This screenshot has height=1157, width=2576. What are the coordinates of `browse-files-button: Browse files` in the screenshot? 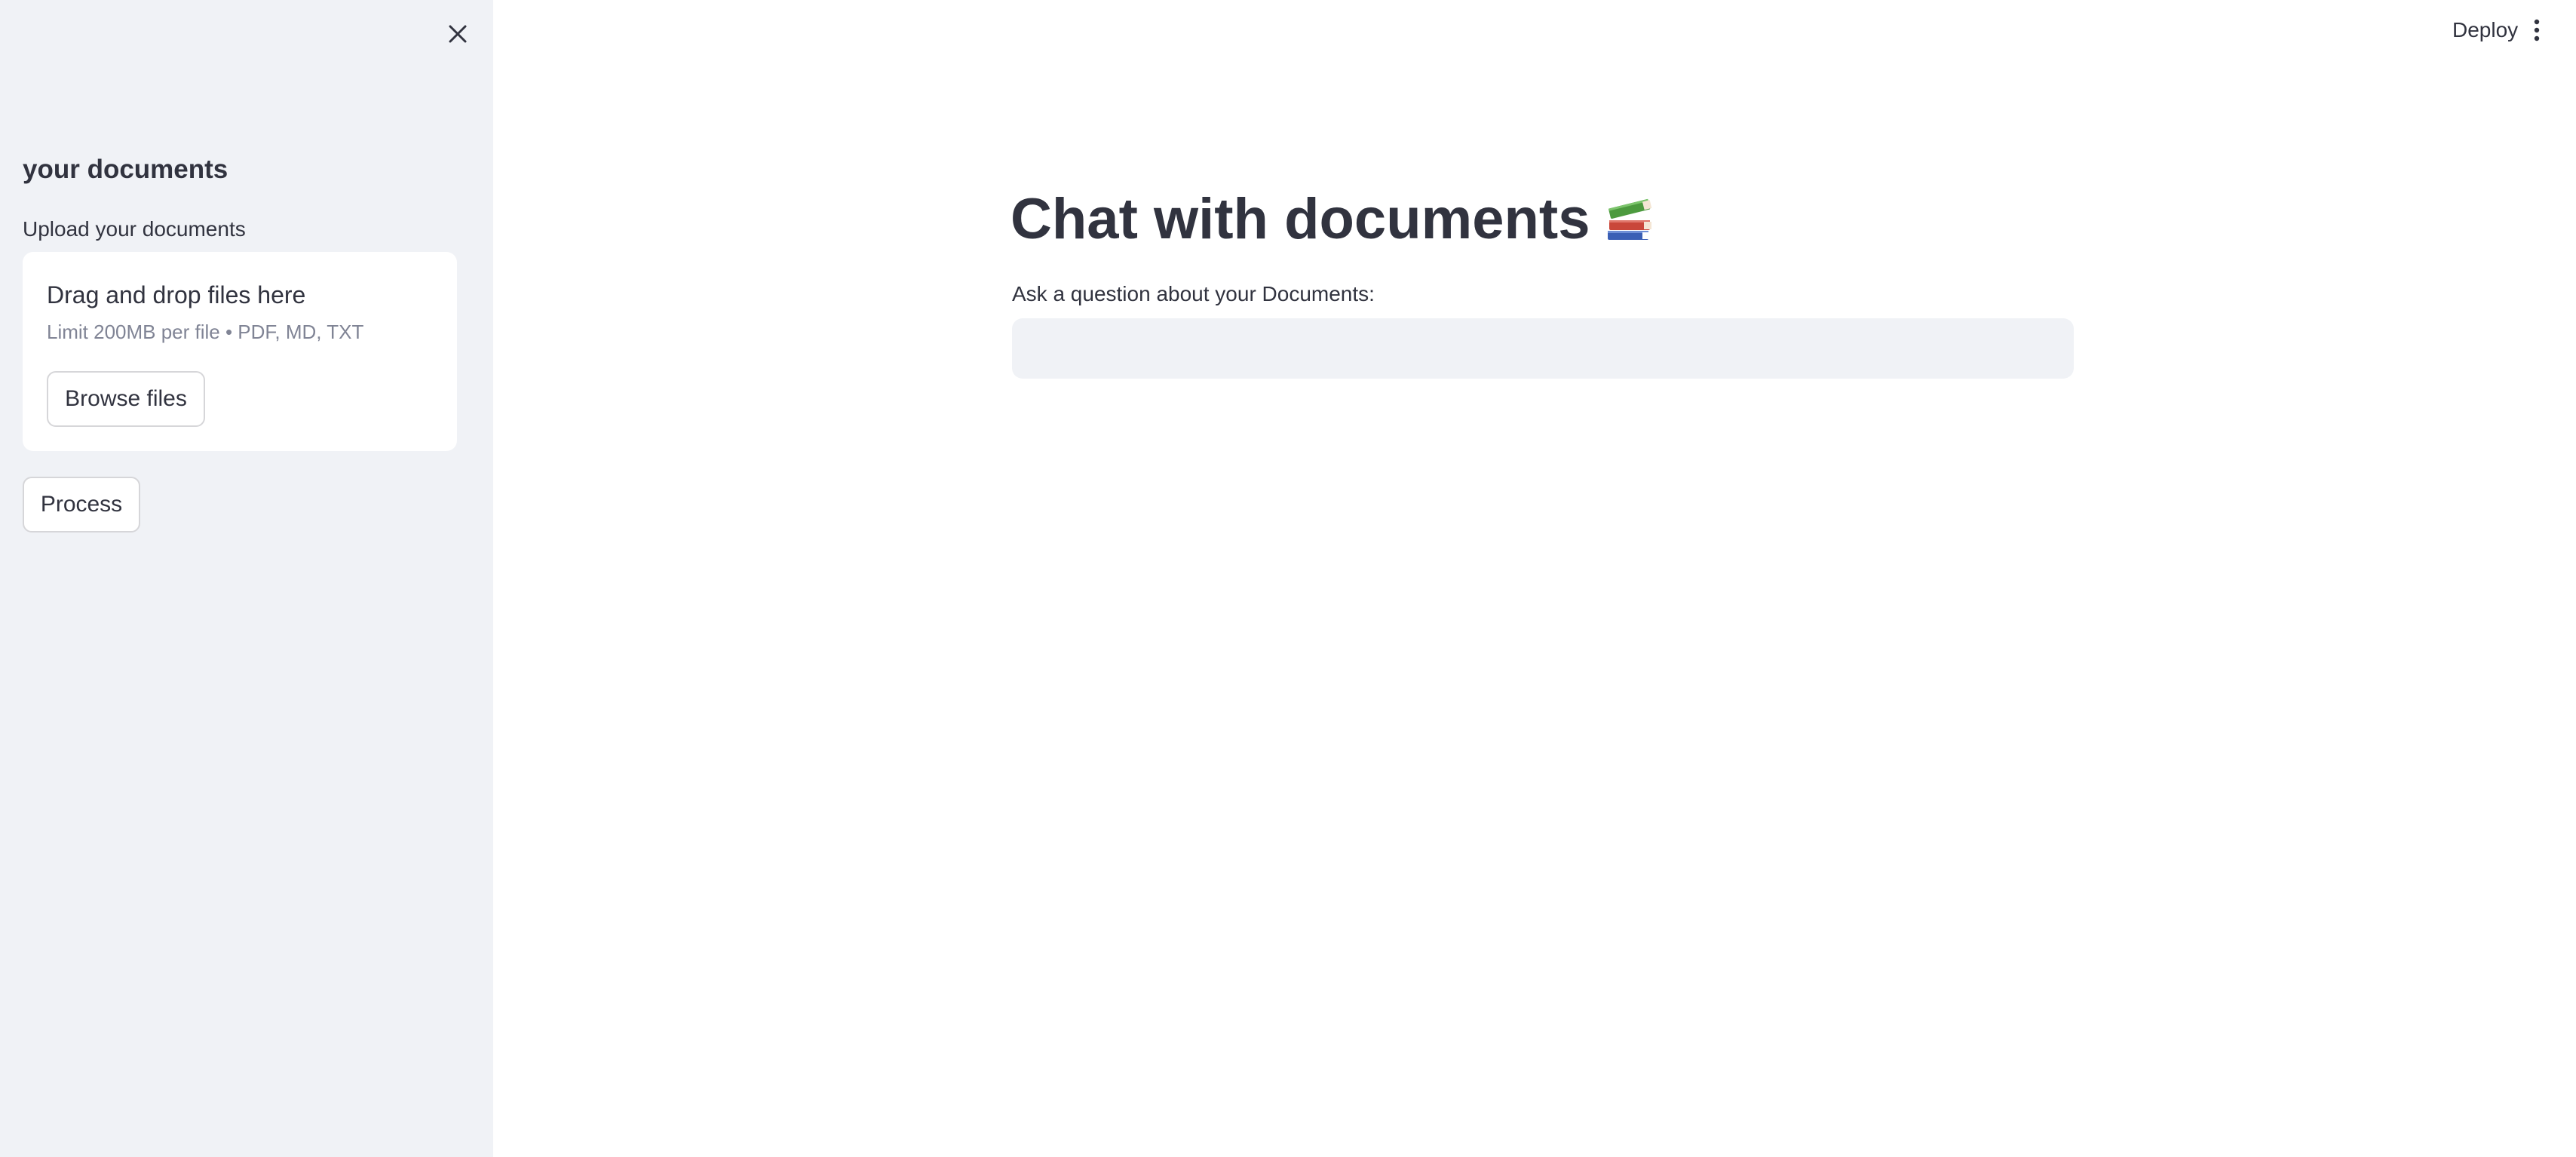 It's located at (126, 399).